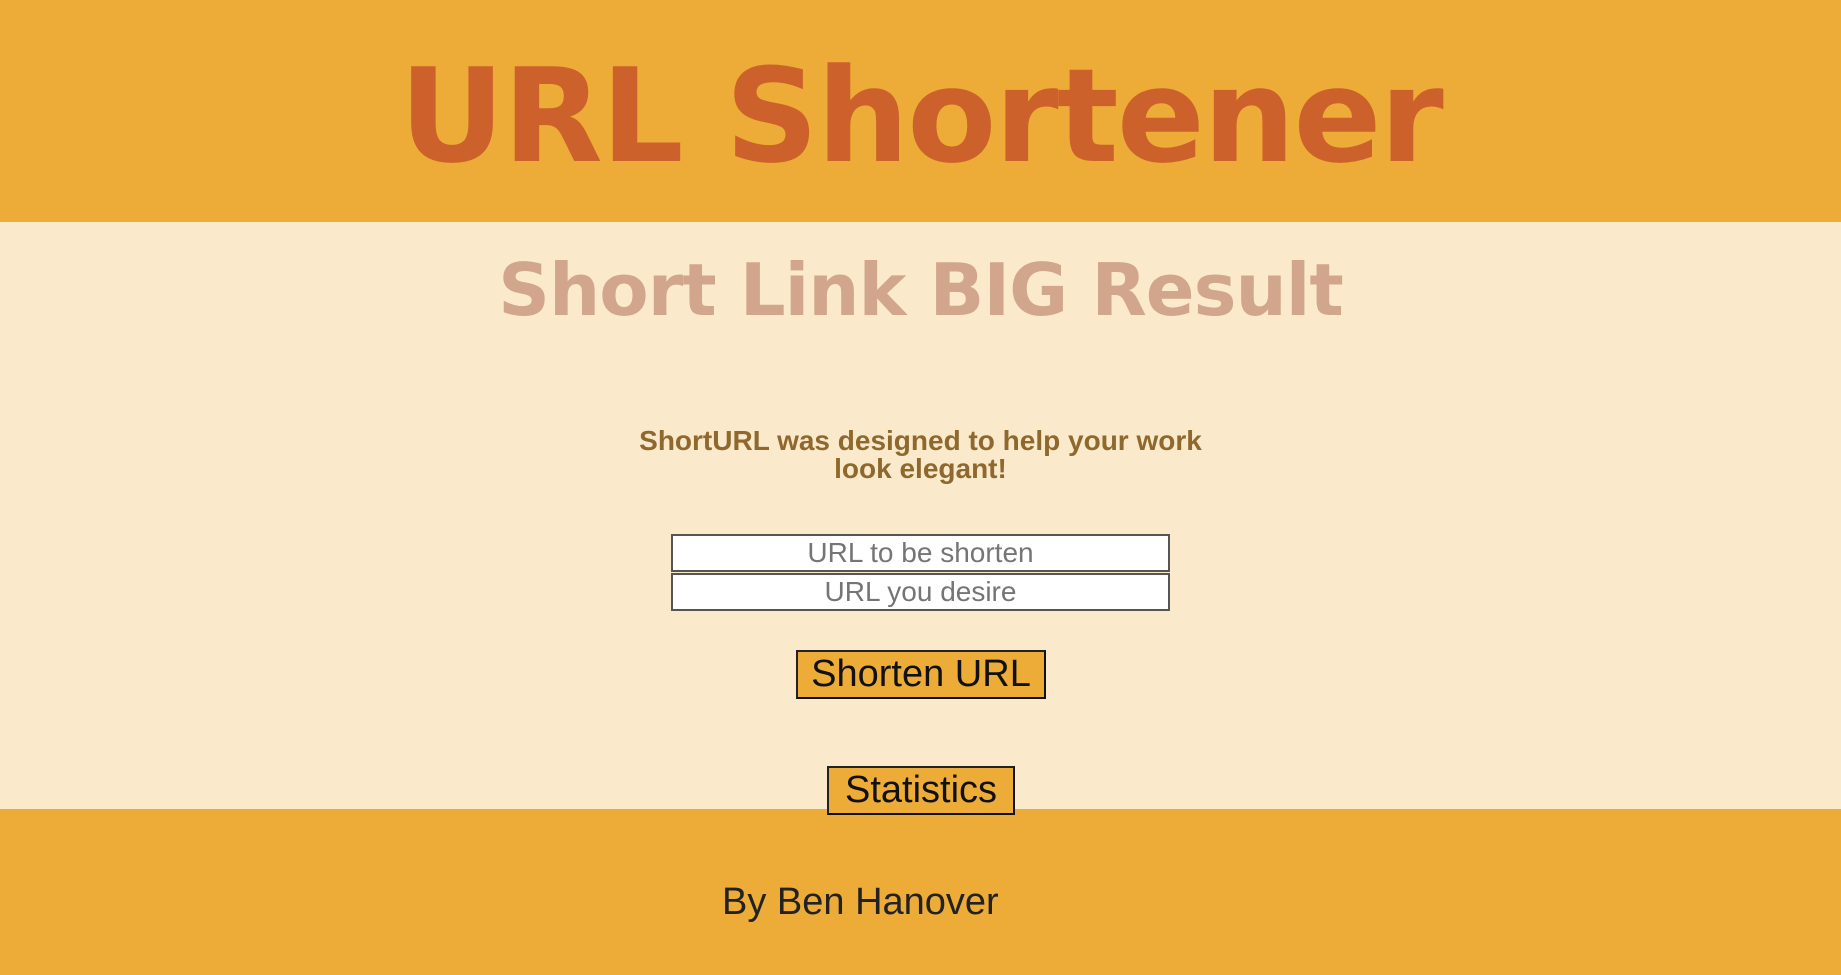 The image size is (1841, 975). Describe the element at coordinates (920, 553) in the screenshot. I see `original-url-input` at that location.